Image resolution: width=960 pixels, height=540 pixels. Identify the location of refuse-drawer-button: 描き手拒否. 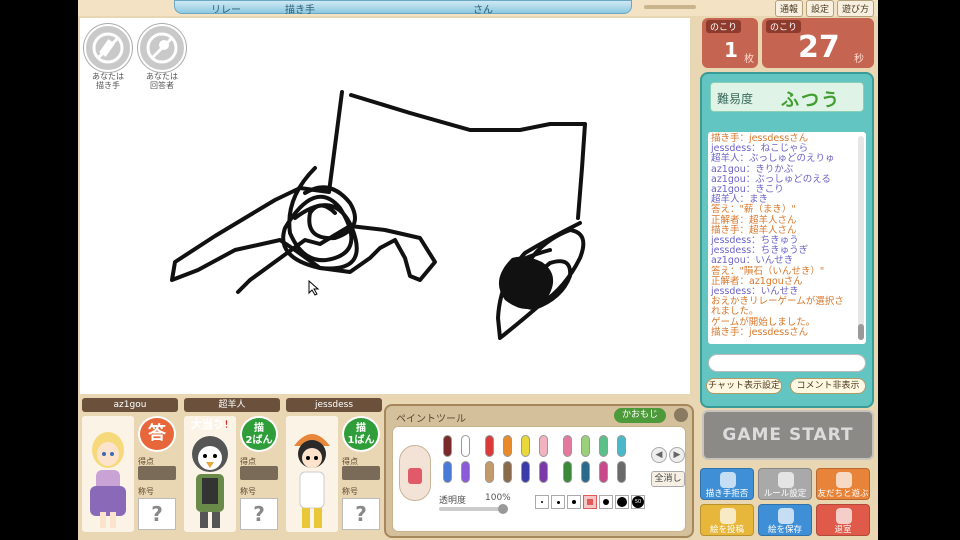
(727, 484).